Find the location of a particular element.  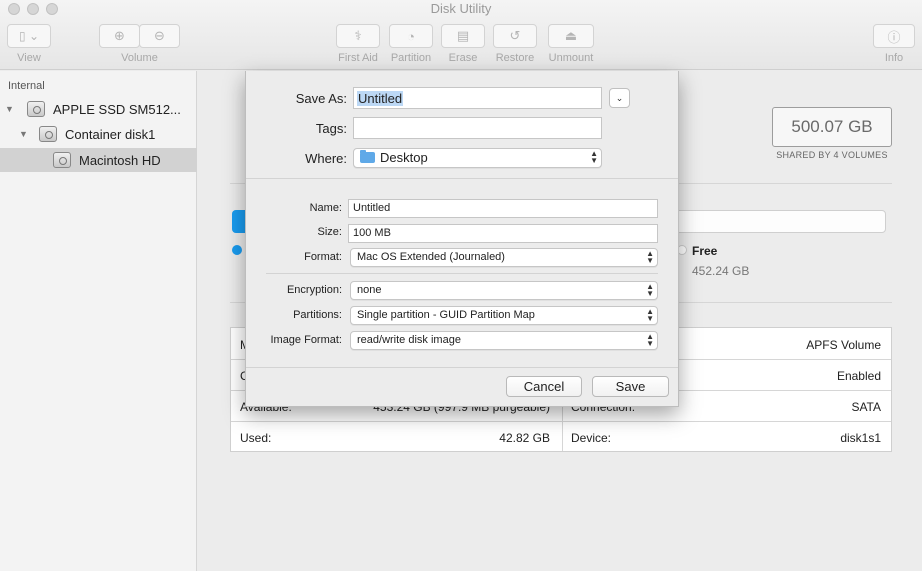

format-popup: Mac OS Extended (Journaled) ▲ ▼ is located at coordinates (504, 257).